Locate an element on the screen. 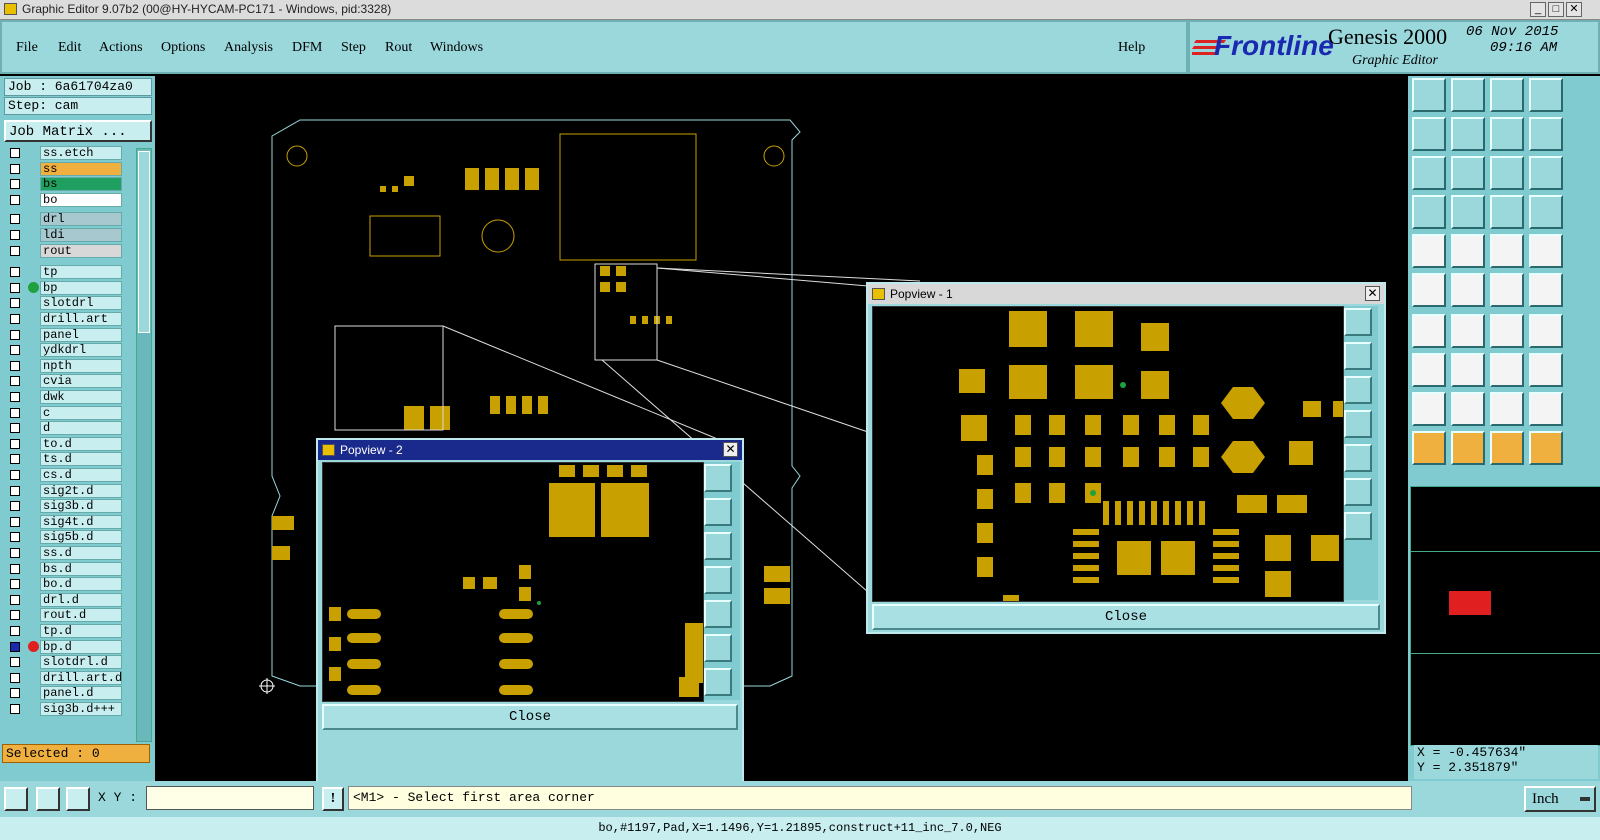  layer-compare-icon is located at coordinates (1507, 212).